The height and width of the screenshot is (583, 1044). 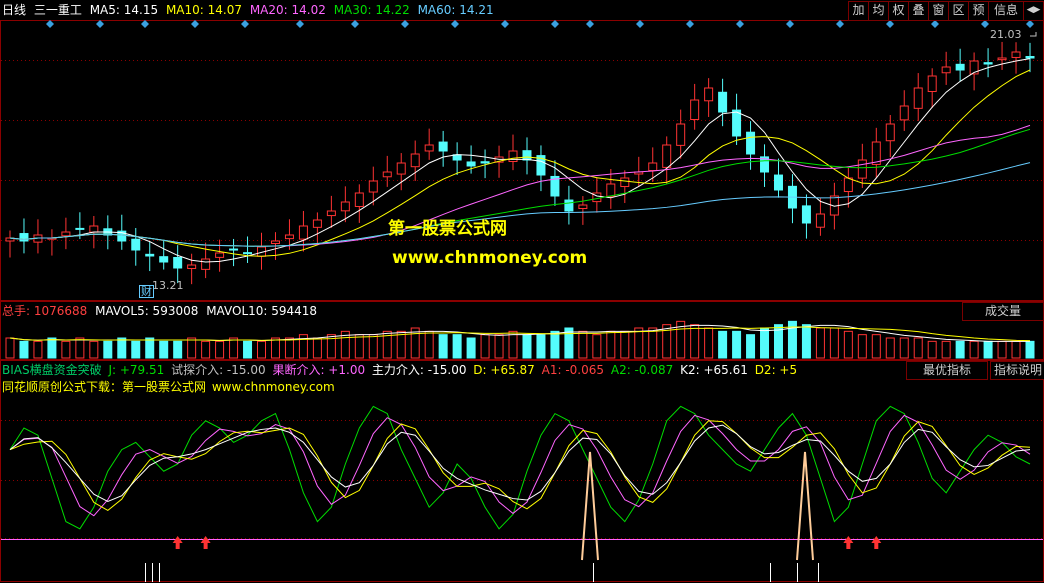 I want to click on spike-signal, so click(x=590, y=506).